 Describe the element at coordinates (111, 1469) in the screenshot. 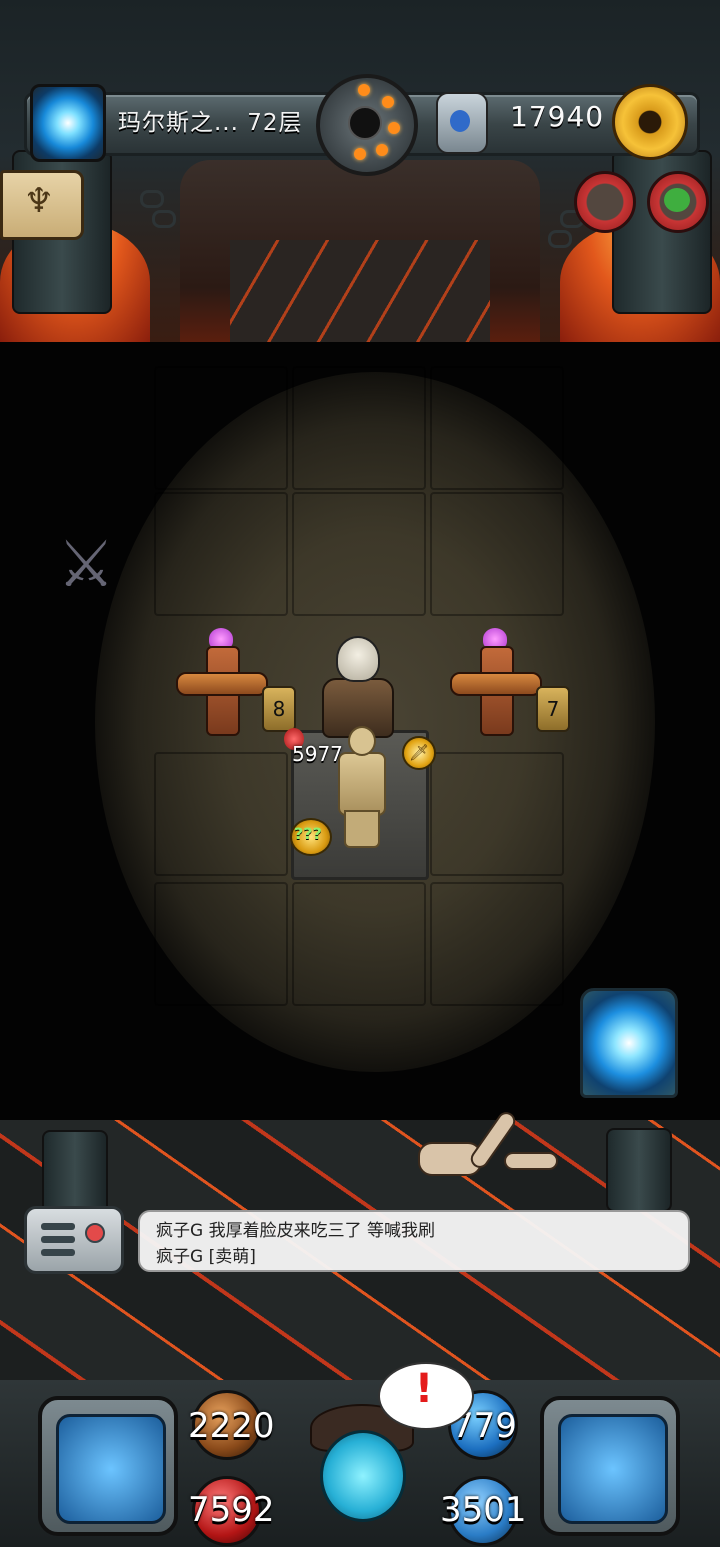

I see `compass-helmet-icon` at that location.